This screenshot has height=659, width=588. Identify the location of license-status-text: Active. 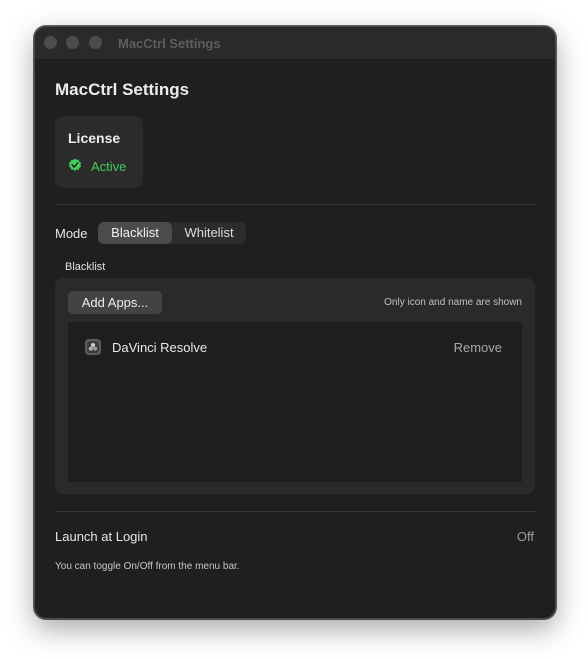
(109, 166).